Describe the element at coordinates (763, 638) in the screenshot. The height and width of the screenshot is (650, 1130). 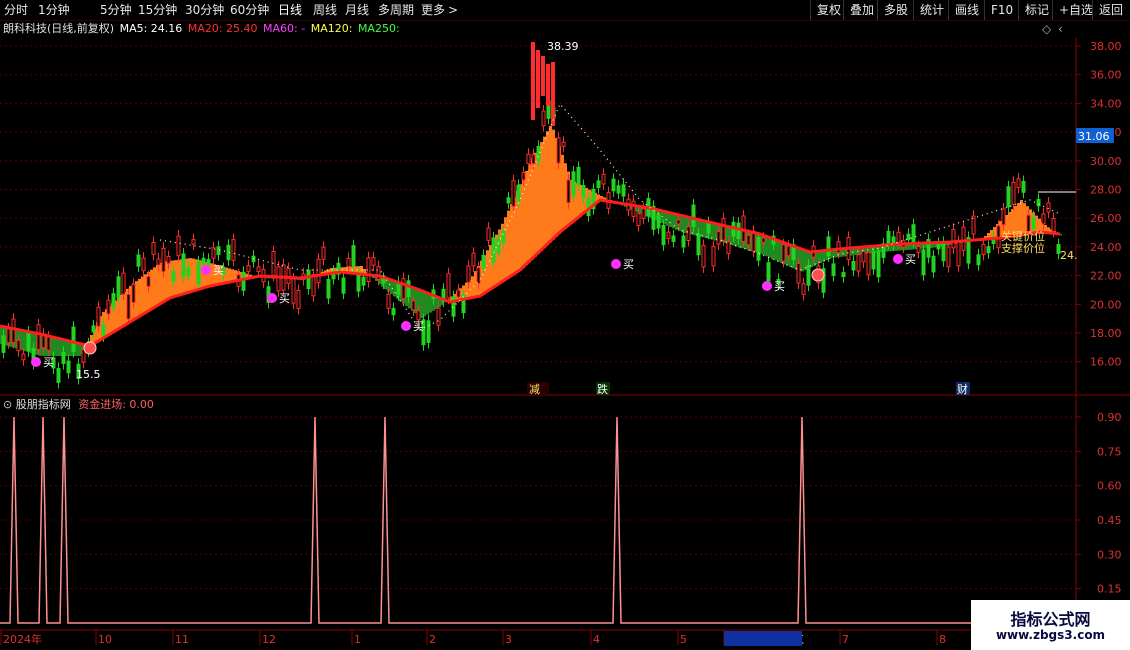
I see `cursor-date-box` at that location.